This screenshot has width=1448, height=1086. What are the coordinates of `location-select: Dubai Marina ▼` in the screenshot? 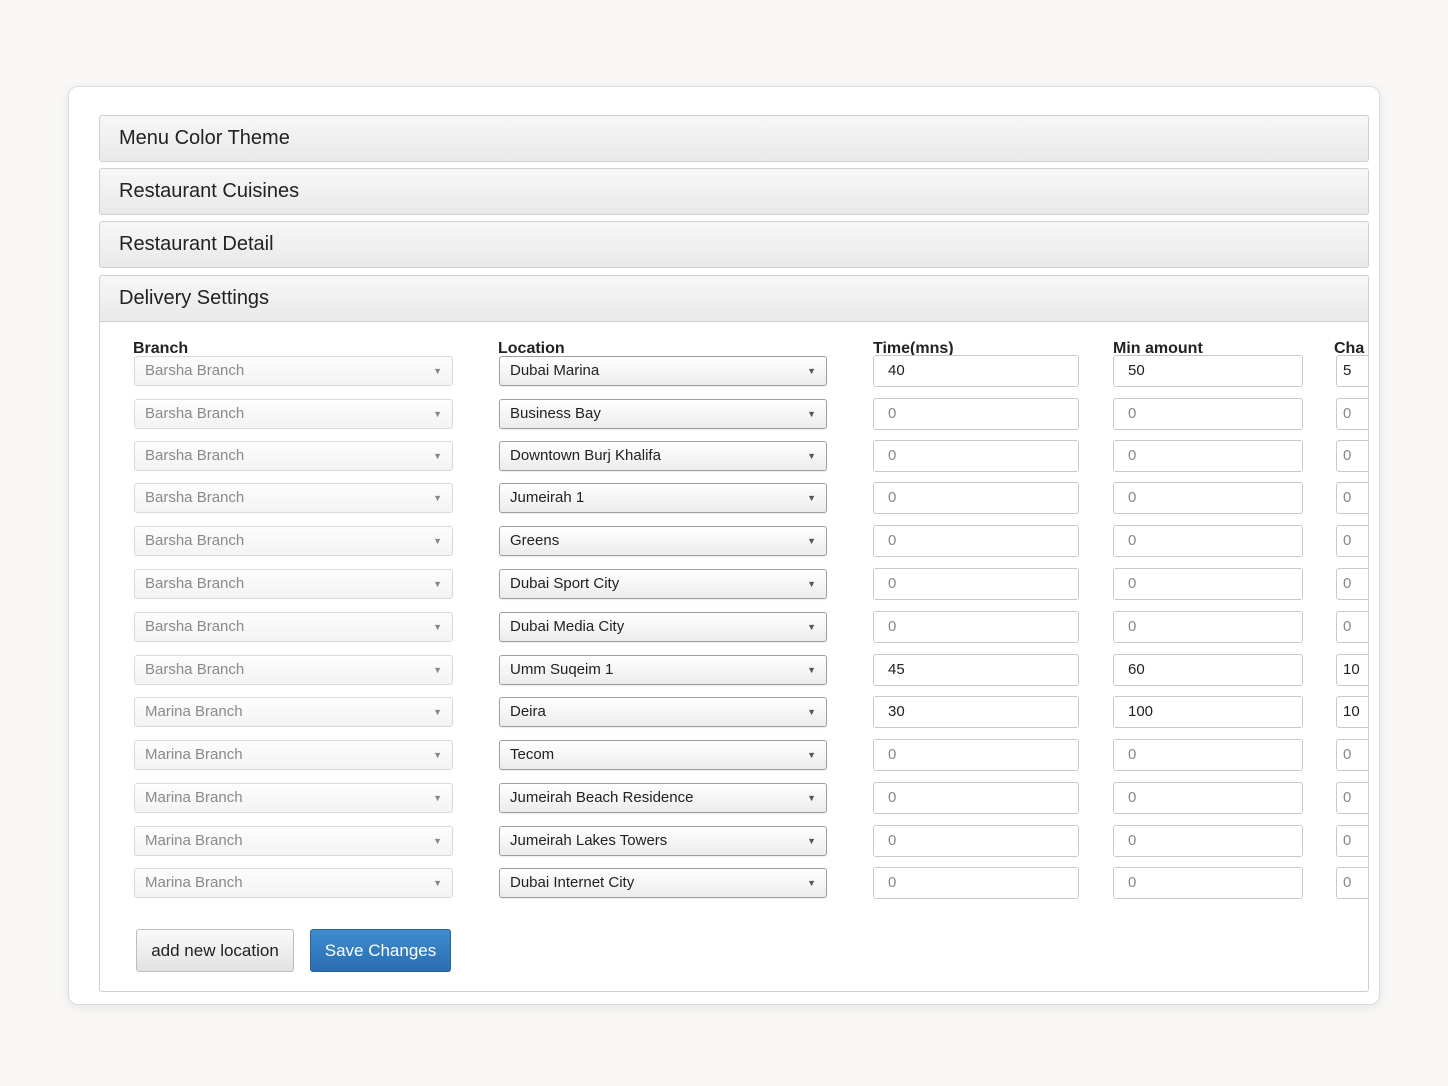 It's located at (663, 371).